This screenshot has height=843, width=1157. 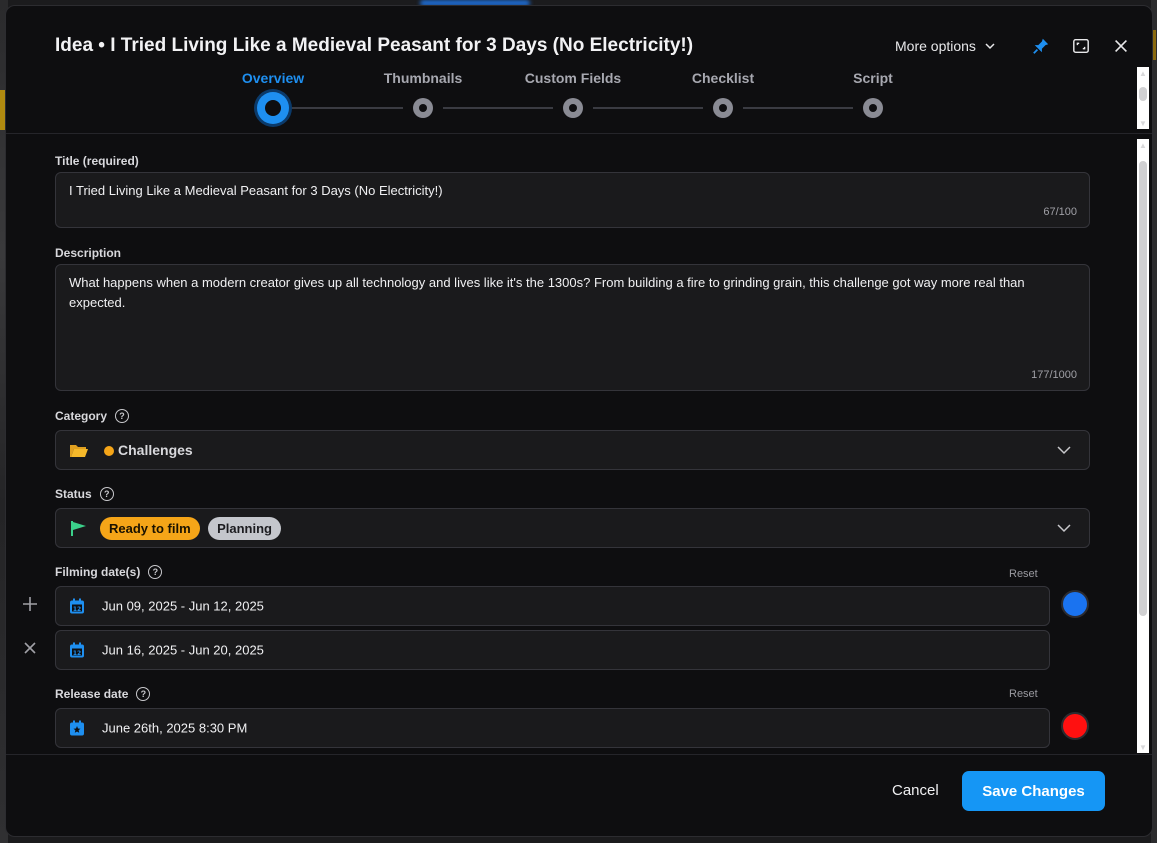 What do you see at coordinates (88, 253) in the screenshot?
I see `description-label: Description` at bounding box center [88, 253].